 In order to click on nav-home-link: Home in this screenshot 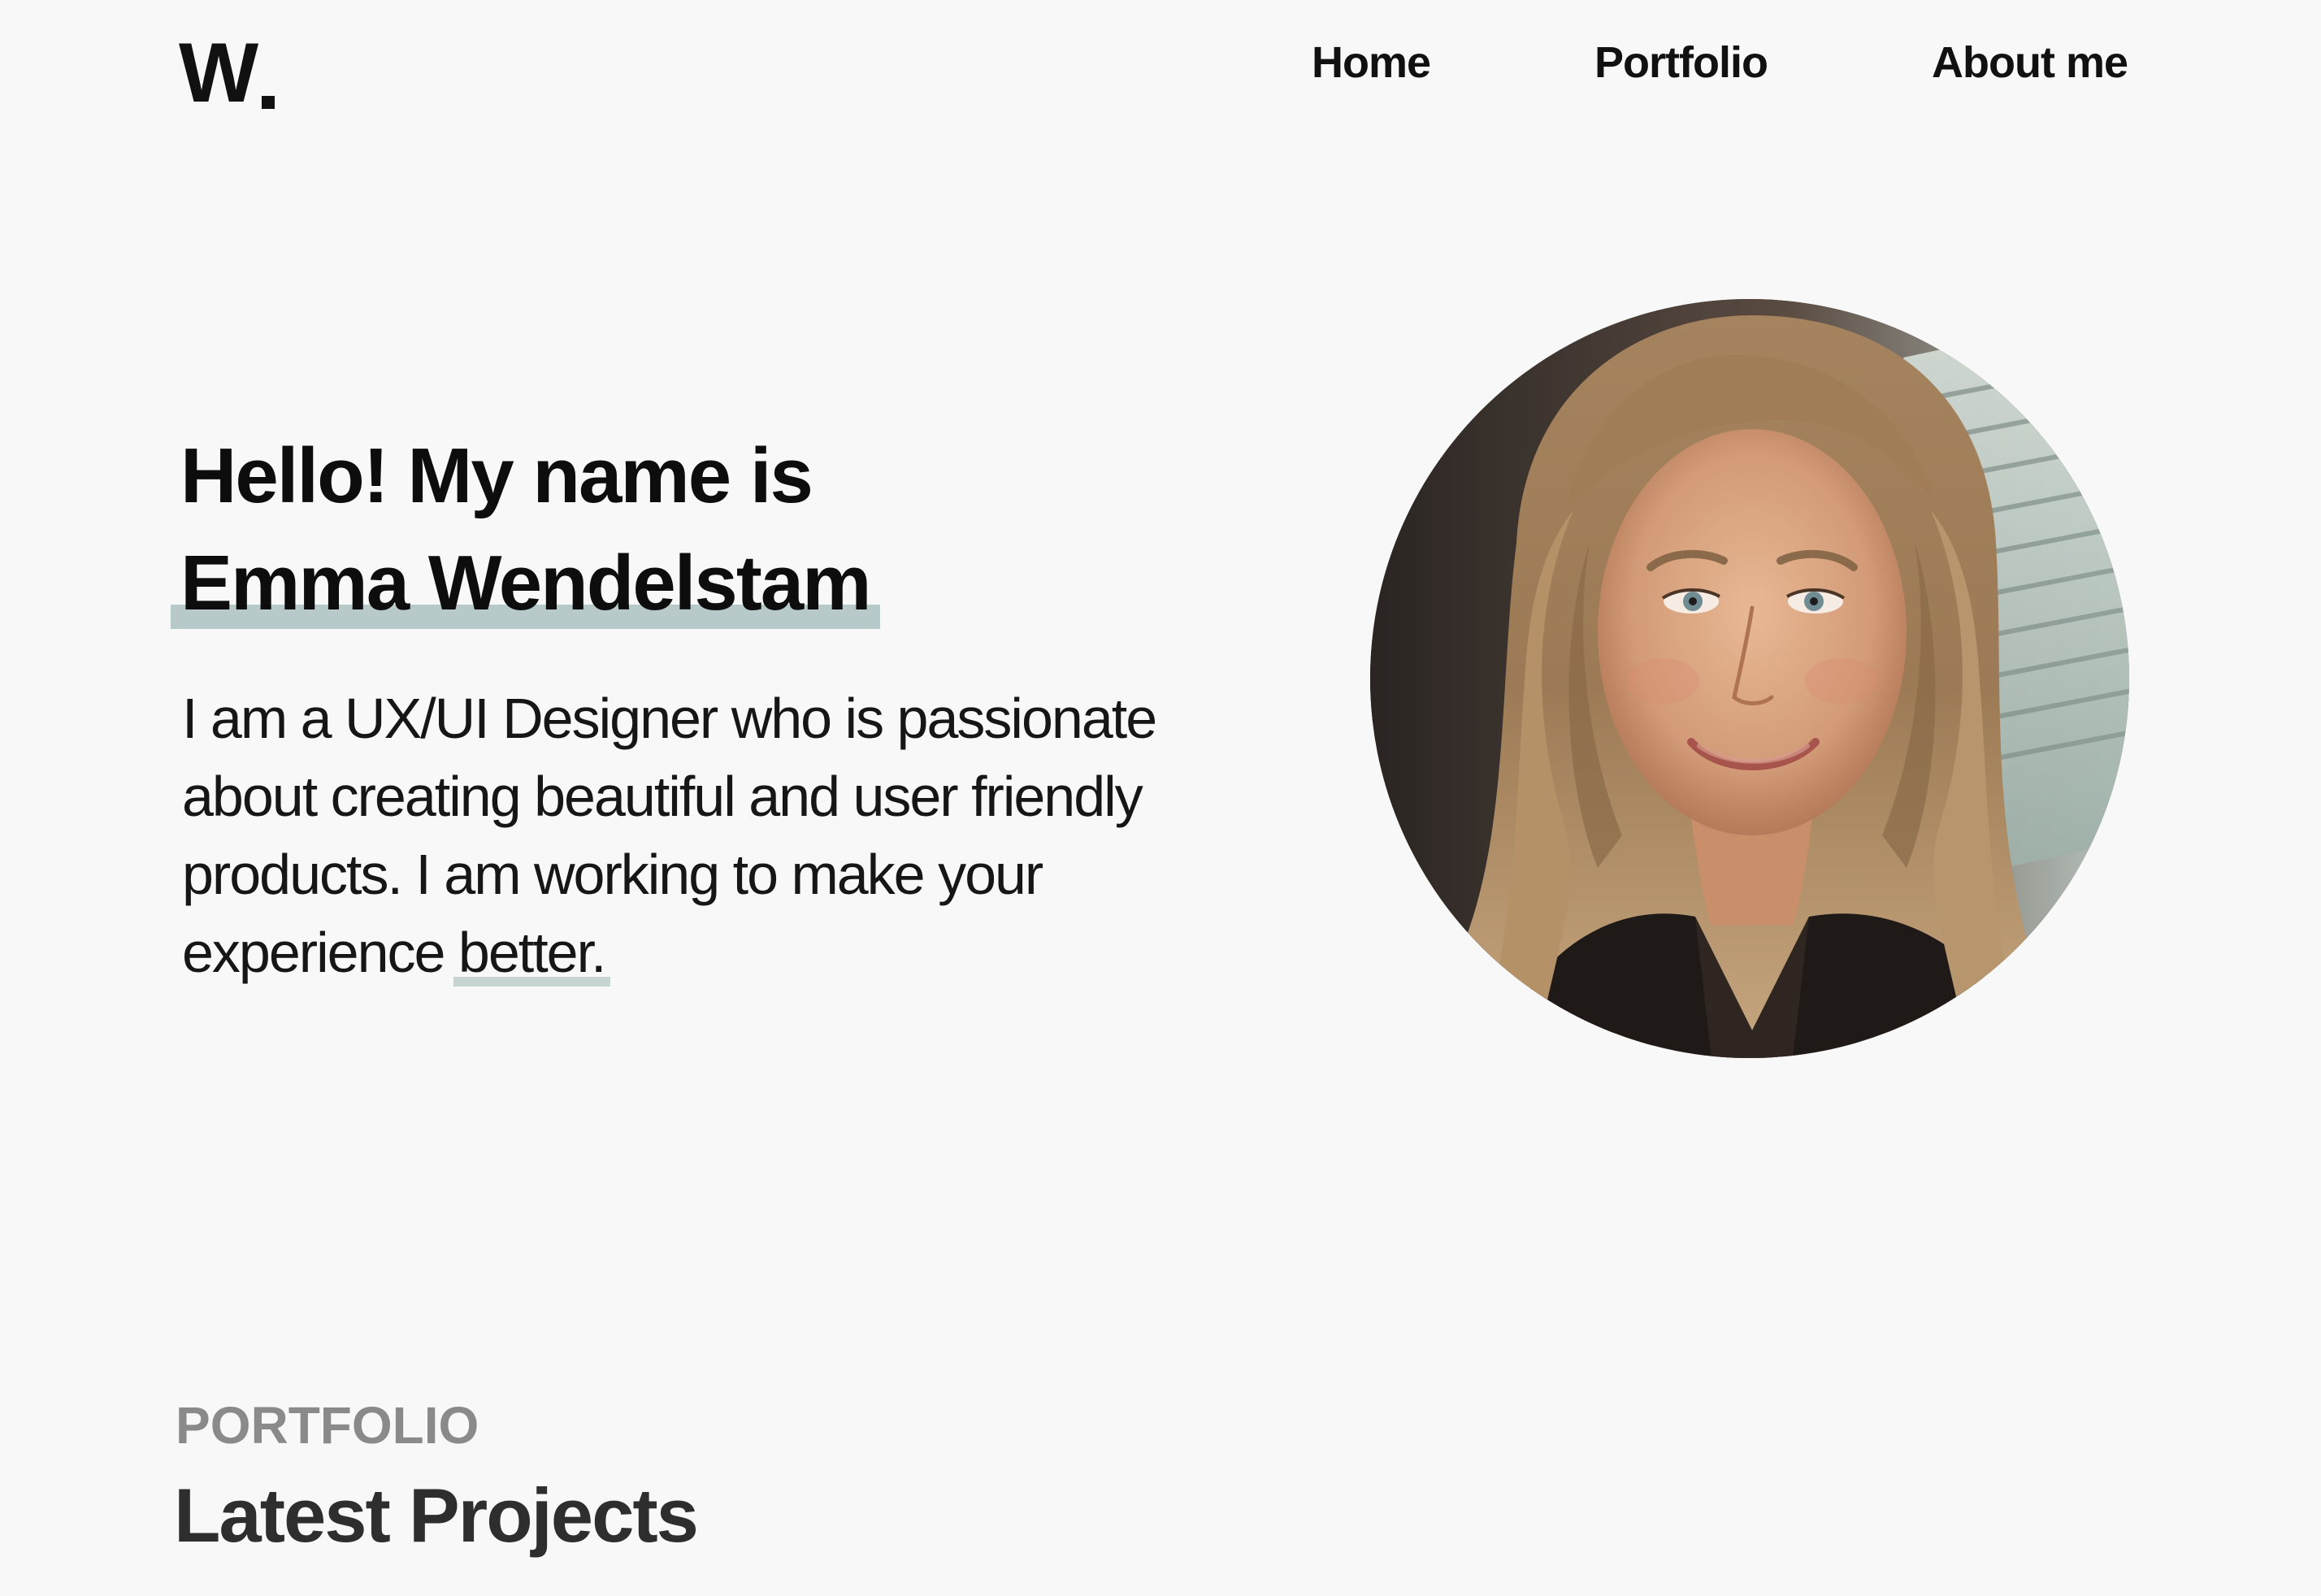, I will do `click(1371, 62)`.